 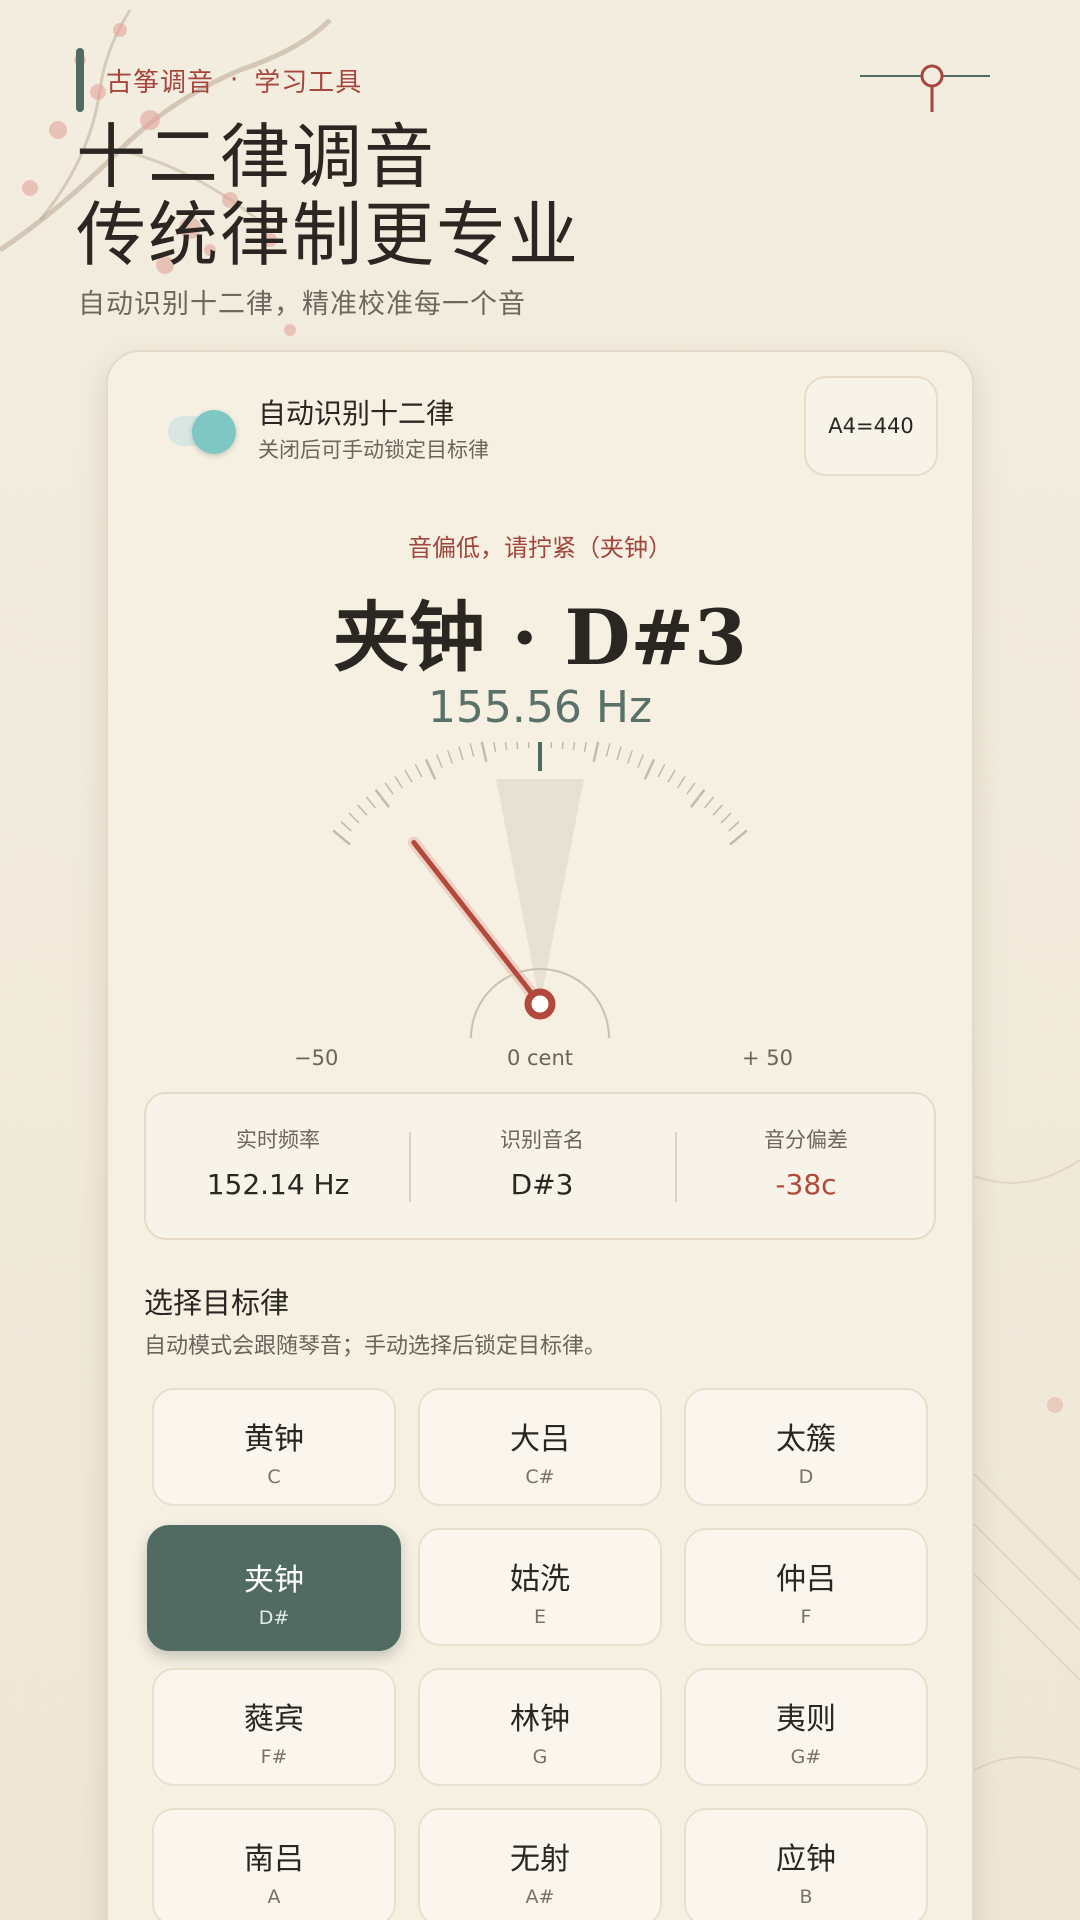 I want to click on readout-cents: 音分偏差 -38c, so click(x=806, y=1162).